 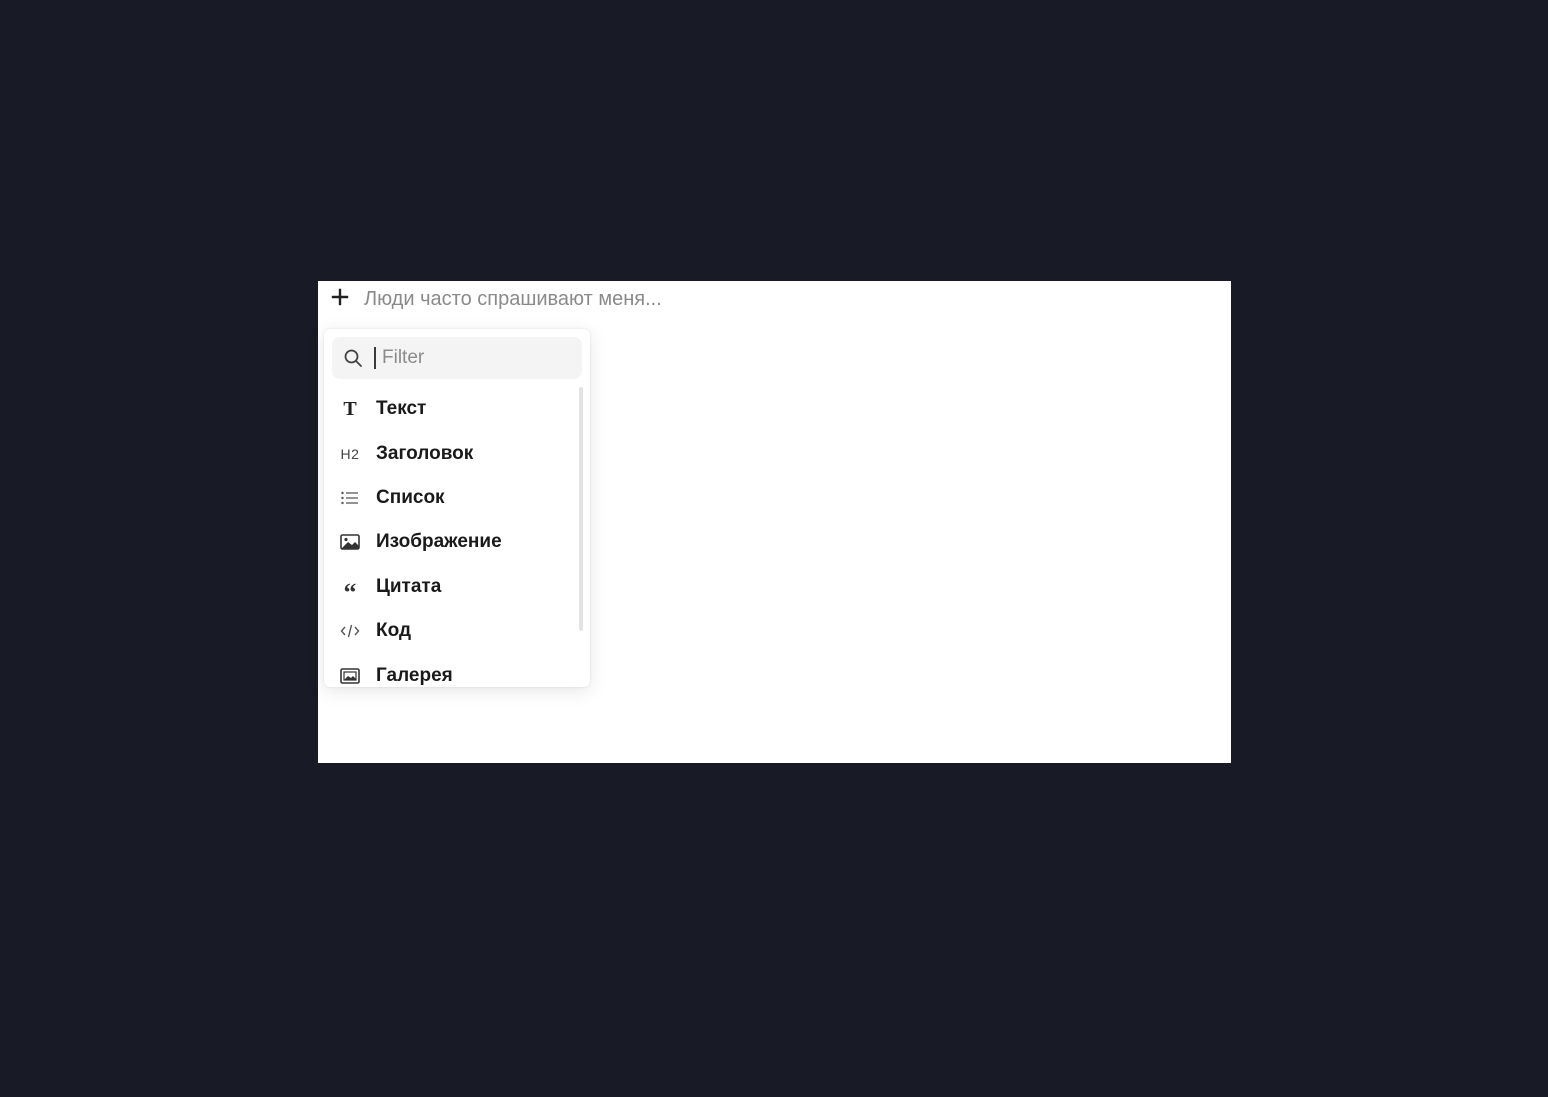 I want to click on menu-item-image: Изображение, so click(x=453, y=542).